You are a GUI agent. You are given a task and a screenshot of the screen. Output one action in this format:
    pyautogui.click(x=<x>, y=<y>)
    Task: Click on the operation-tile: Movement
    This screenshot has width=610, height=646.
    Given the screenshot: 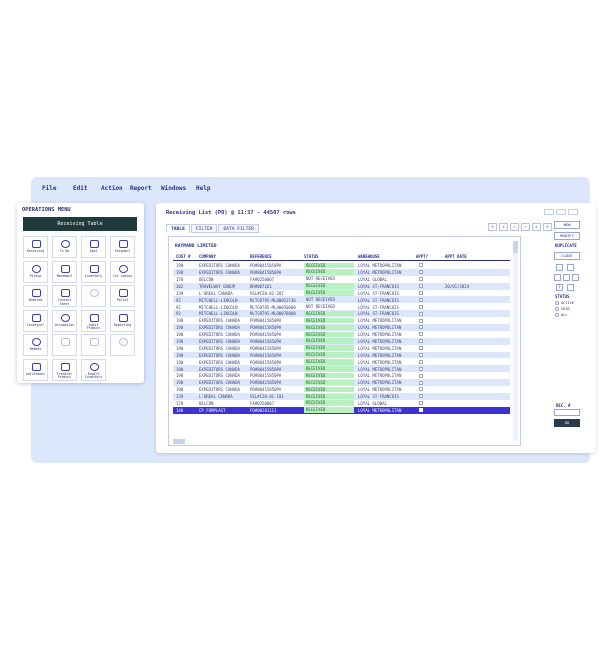 What is the action you would take?
    pyautogui.click(x=64, y=271)
    